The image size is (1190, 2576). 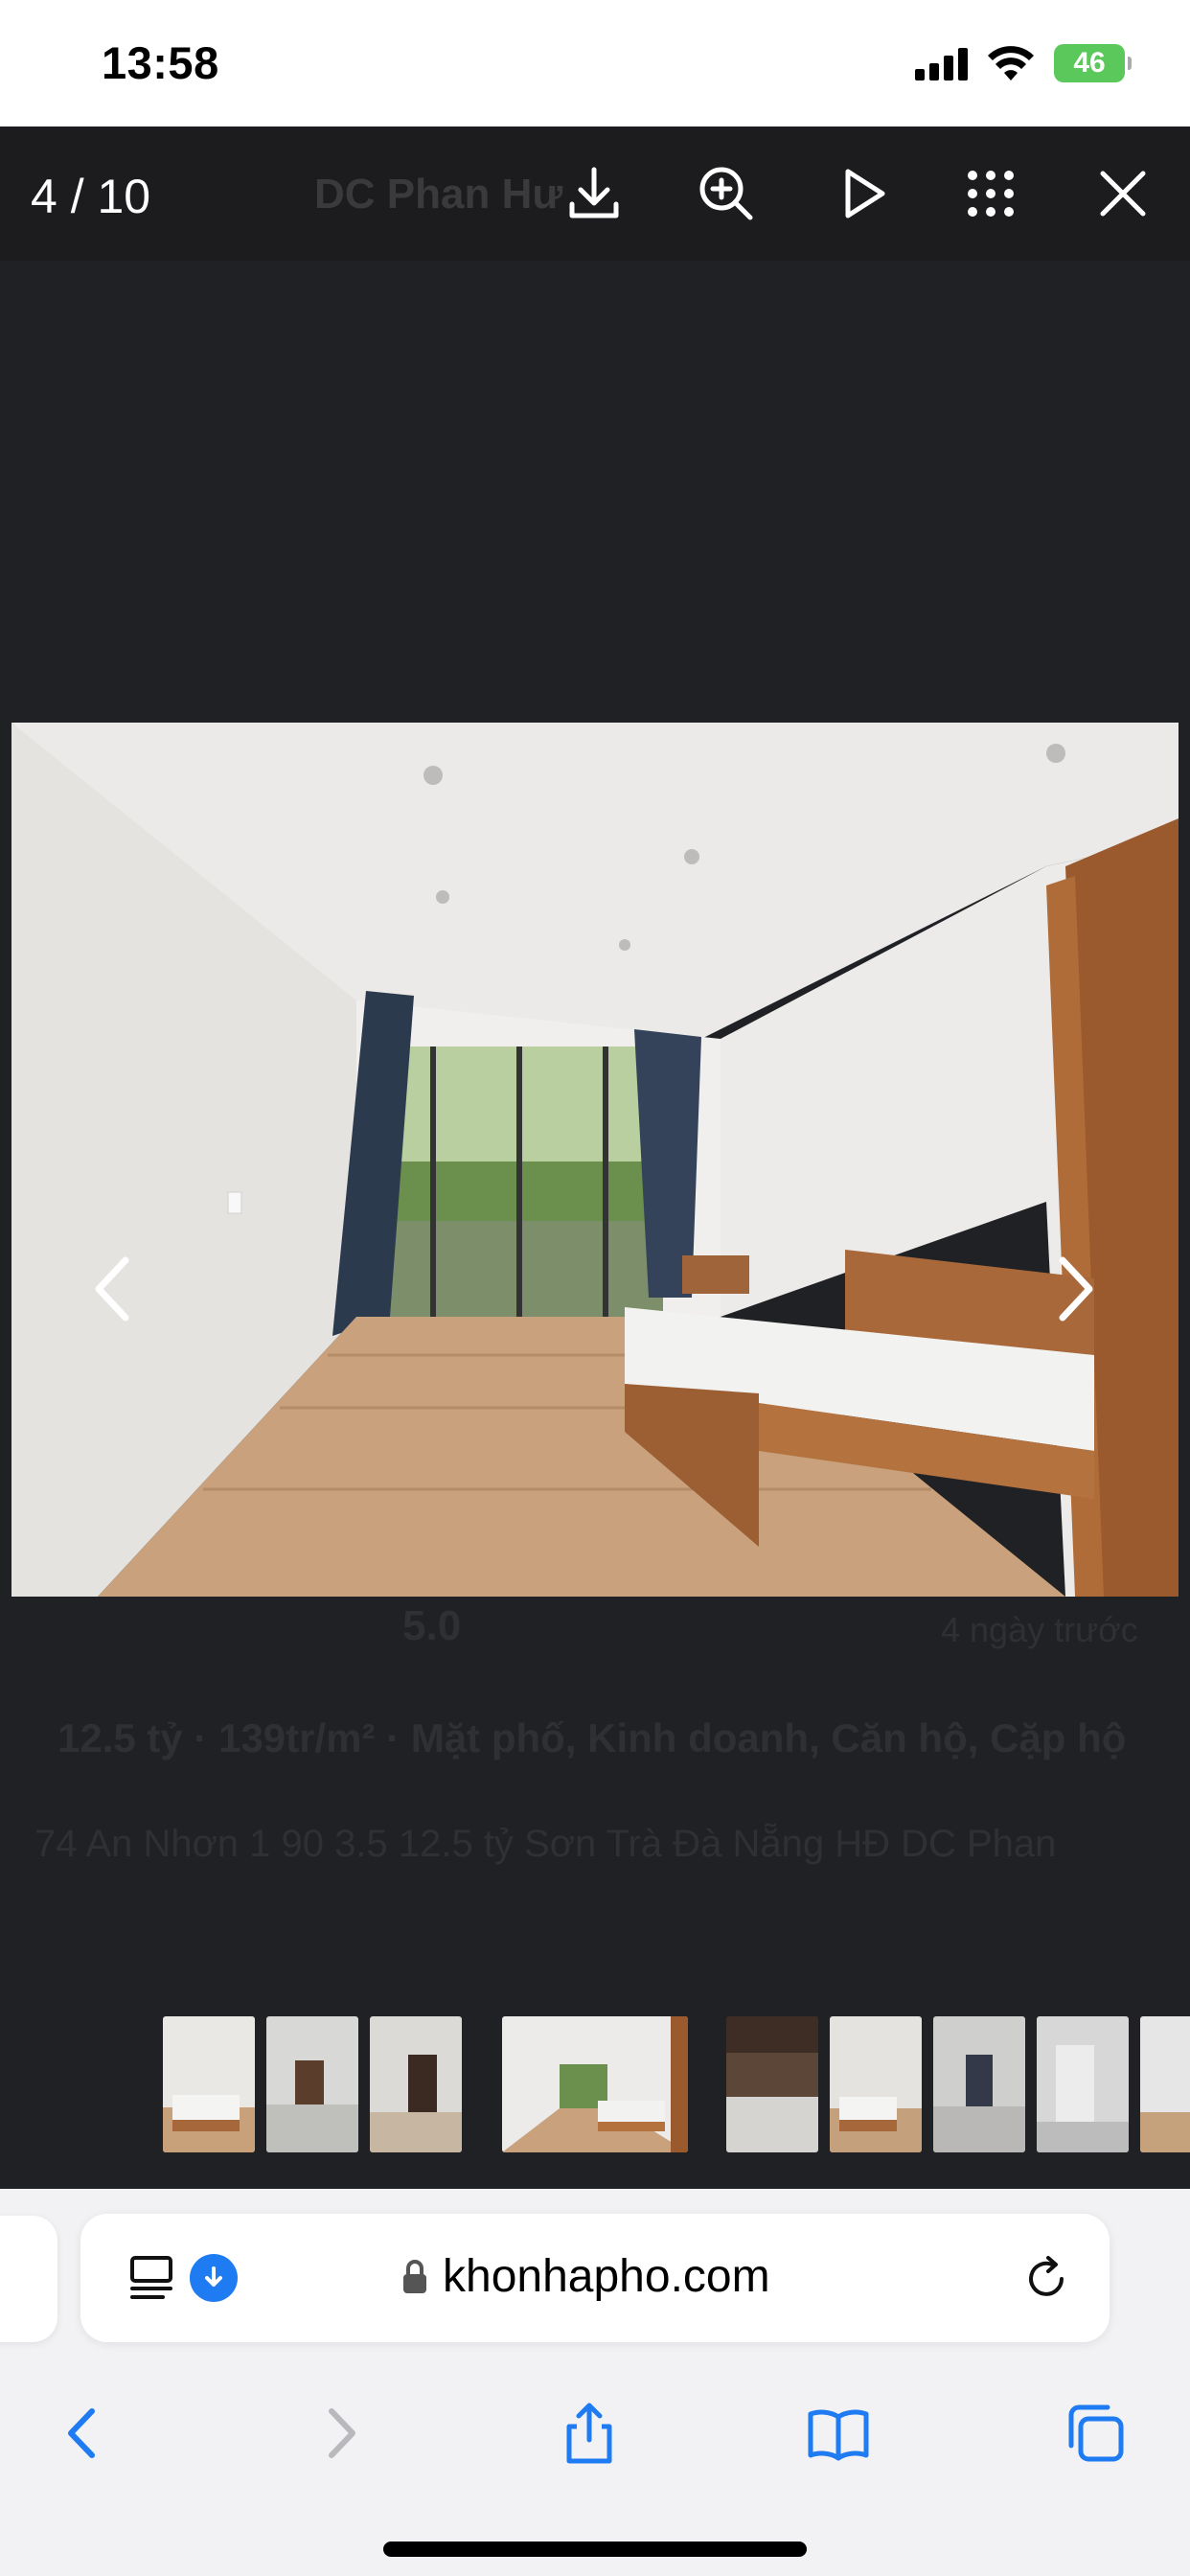 What do you see at coordinates (214, 2278) in the screenshot?
I see `downloads-icon` at bounding box center [214, 2278].